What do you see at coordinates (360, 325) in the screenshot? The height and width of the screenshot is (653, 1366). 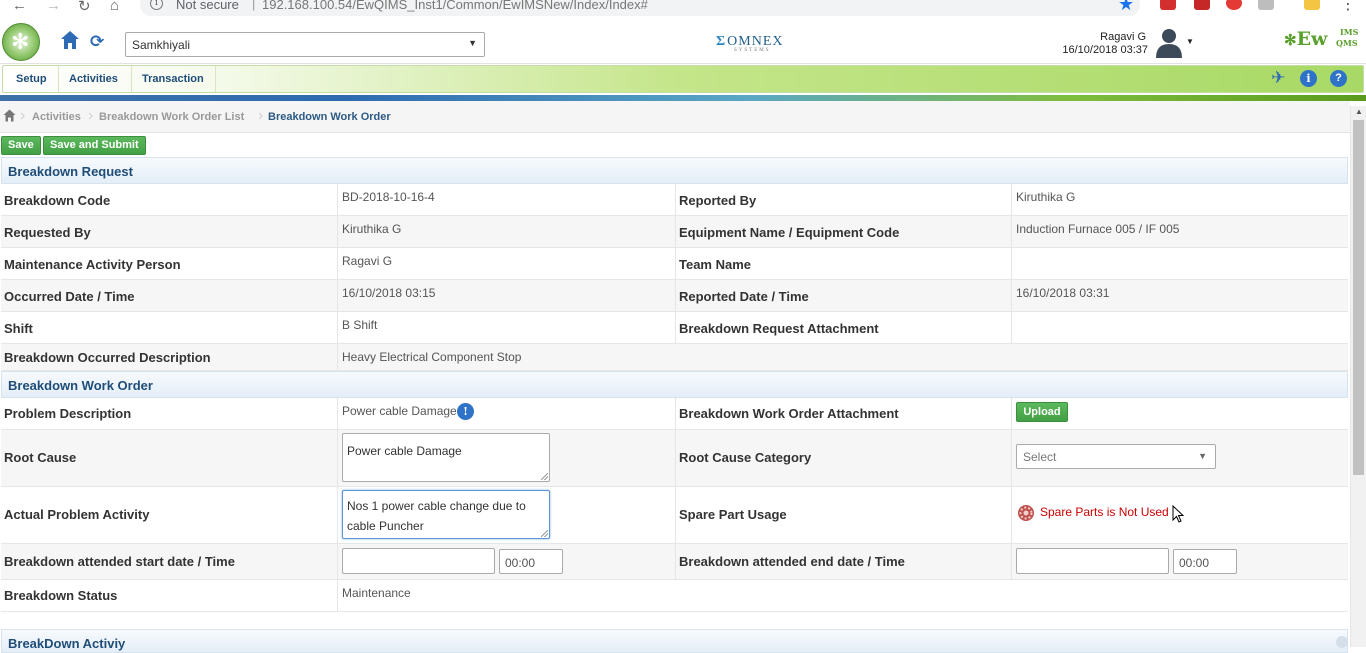 I see `shift-value: B Shift` at bounding box center [360, 325].